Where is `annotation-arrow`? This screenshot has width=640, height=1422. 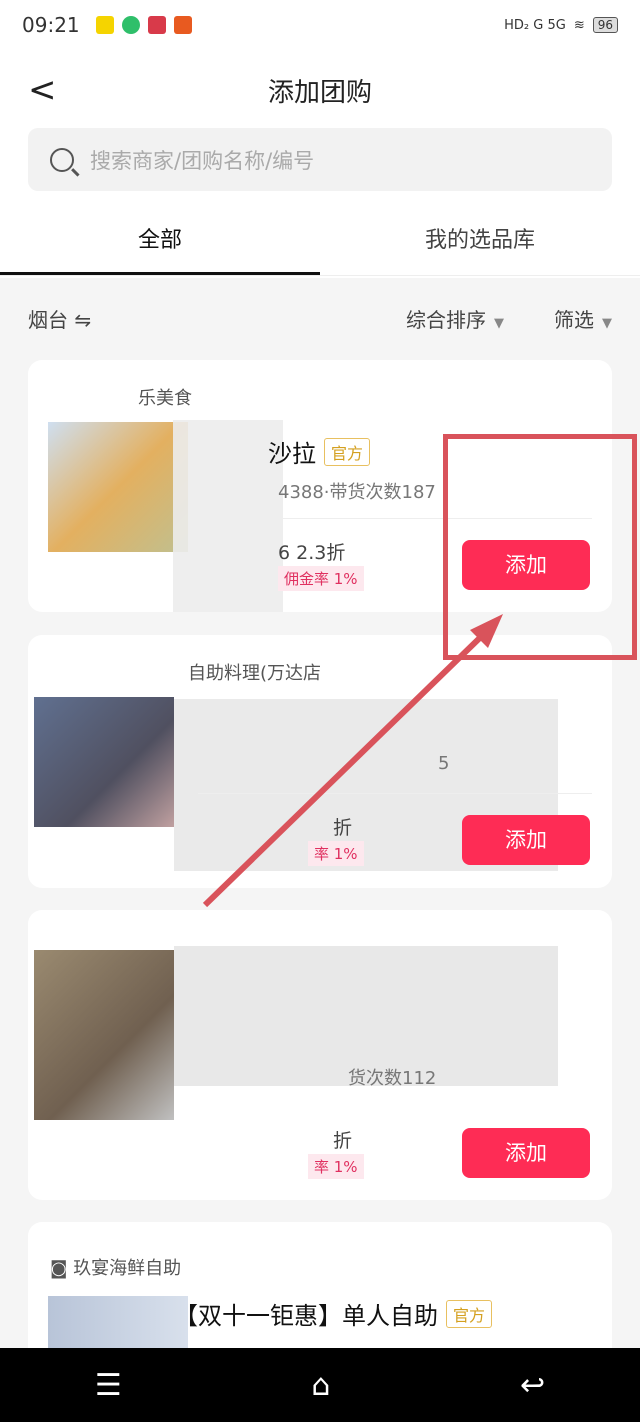
annotation-arrow is located at coordinates (352, 761).